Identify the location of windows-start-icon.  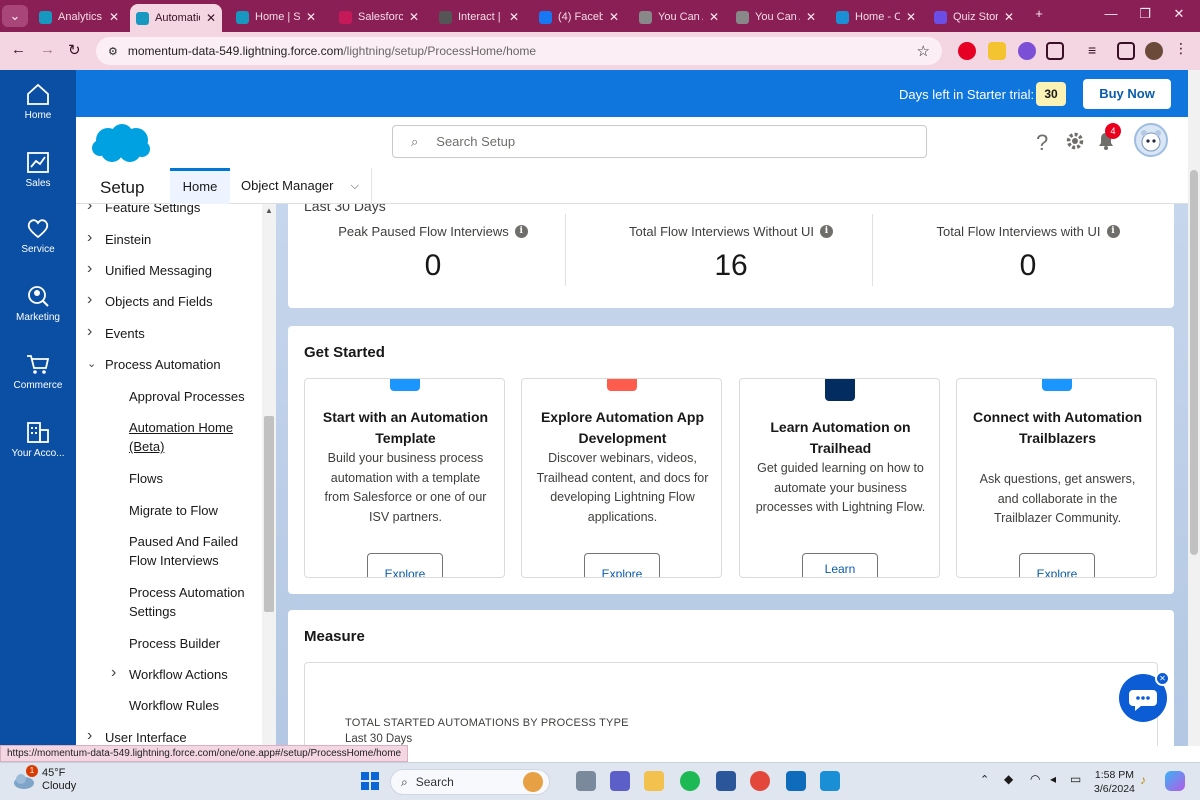
(370, 781).